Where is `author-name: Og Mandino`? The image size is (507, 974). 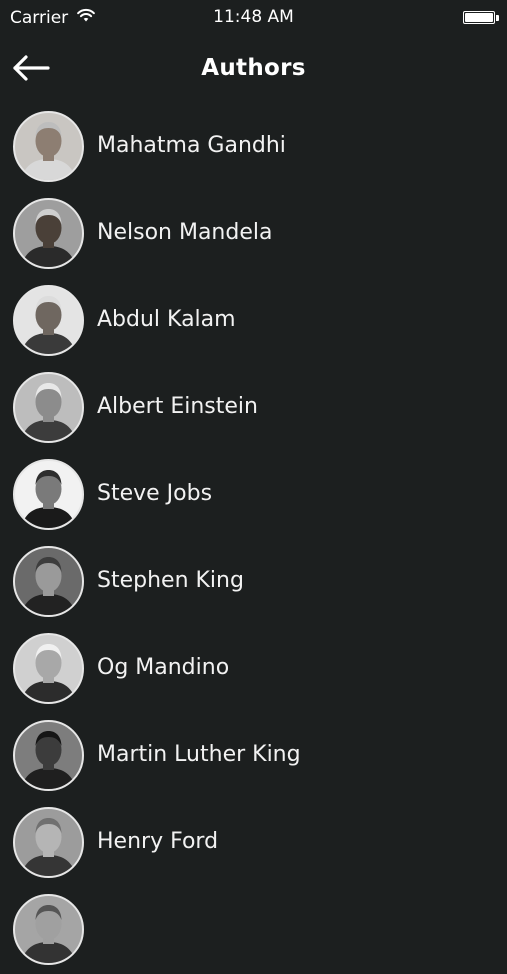 author-name: Og Mandino is located at coordinates (163, 667).